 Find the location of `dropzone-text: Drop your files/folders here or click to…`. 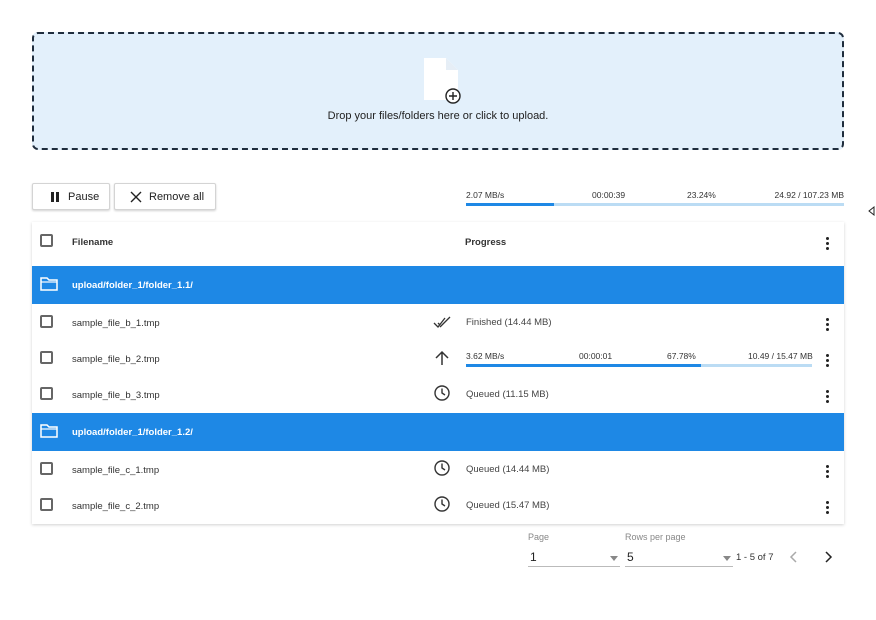

dropzone-text: Drop your files/folders here or click to… is located at coordinates (438, 116).